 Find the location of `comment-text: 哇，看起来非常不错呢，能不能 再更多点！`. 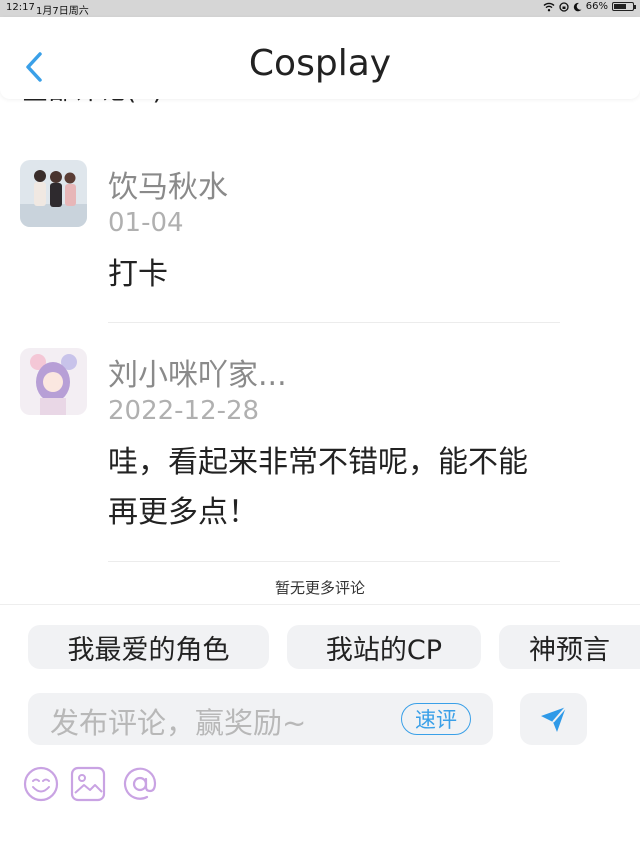

comment-text: 哇，看起来非常不错呢，能不能 再更多点！ is located at coordinates (353, 488).